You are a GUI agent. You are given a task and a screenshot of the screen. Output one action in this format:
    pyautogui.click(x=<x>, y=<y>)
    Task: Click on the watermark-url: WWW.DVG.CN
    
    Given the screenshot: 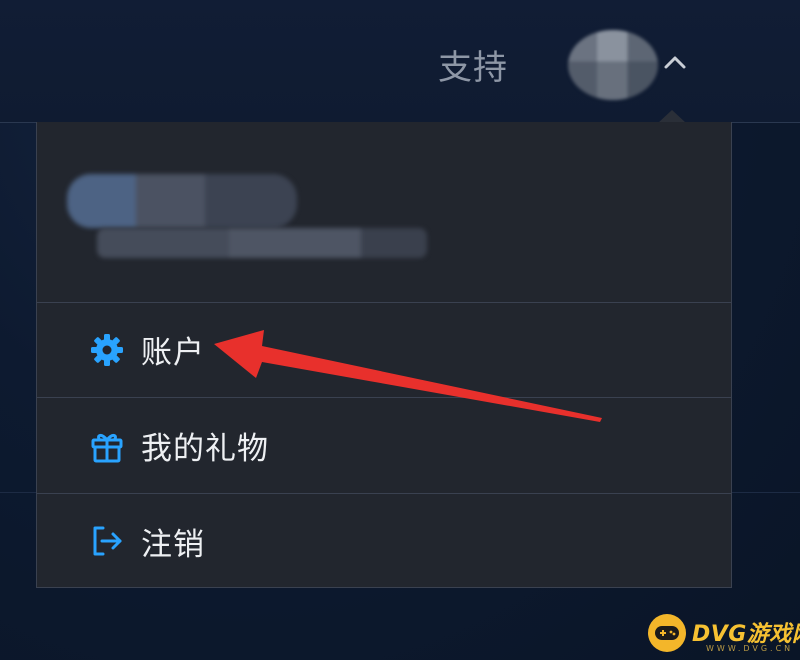 What is the action you would take?
    pyautogui.click(x=750, y=648)
    